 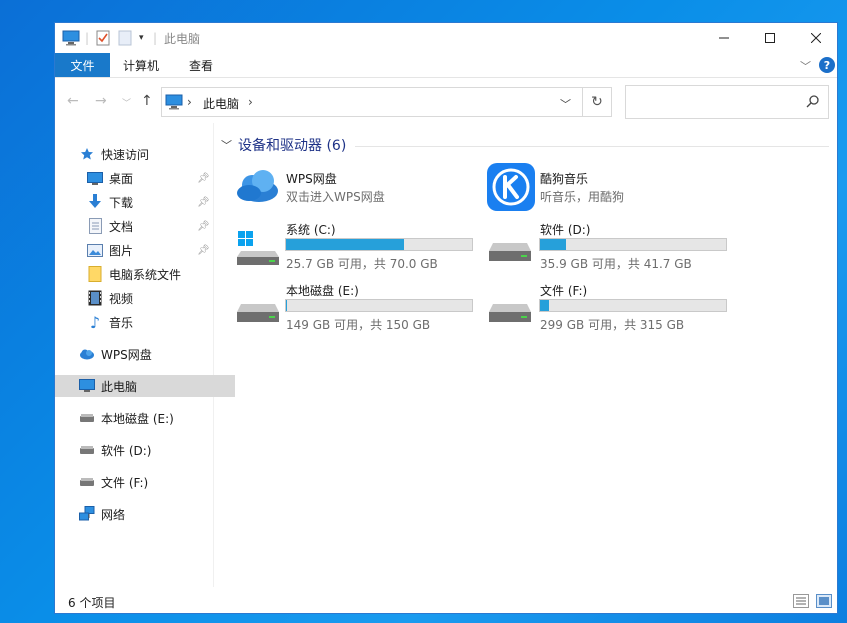 I want to click on tab-computer: 计算机, so click(x=141, y=65).